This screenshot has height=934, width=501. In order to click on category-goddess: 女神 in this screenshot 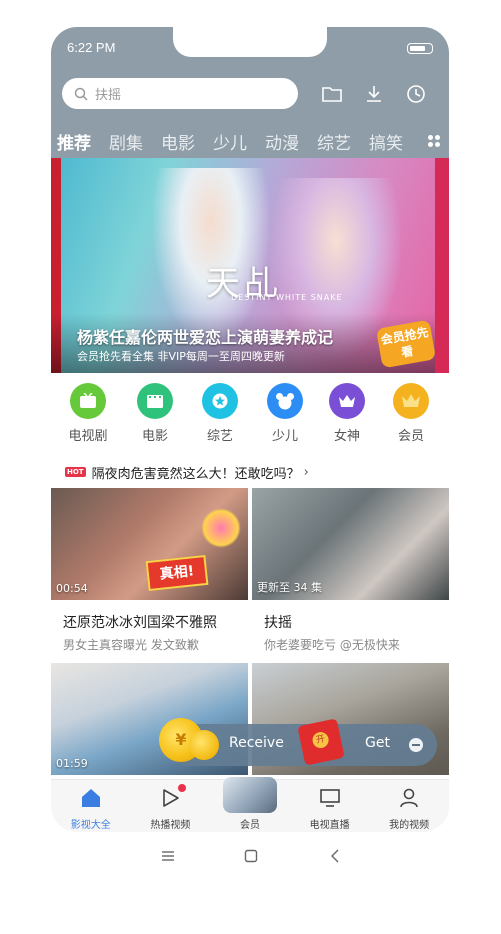, I will do `click(347, 413)`.